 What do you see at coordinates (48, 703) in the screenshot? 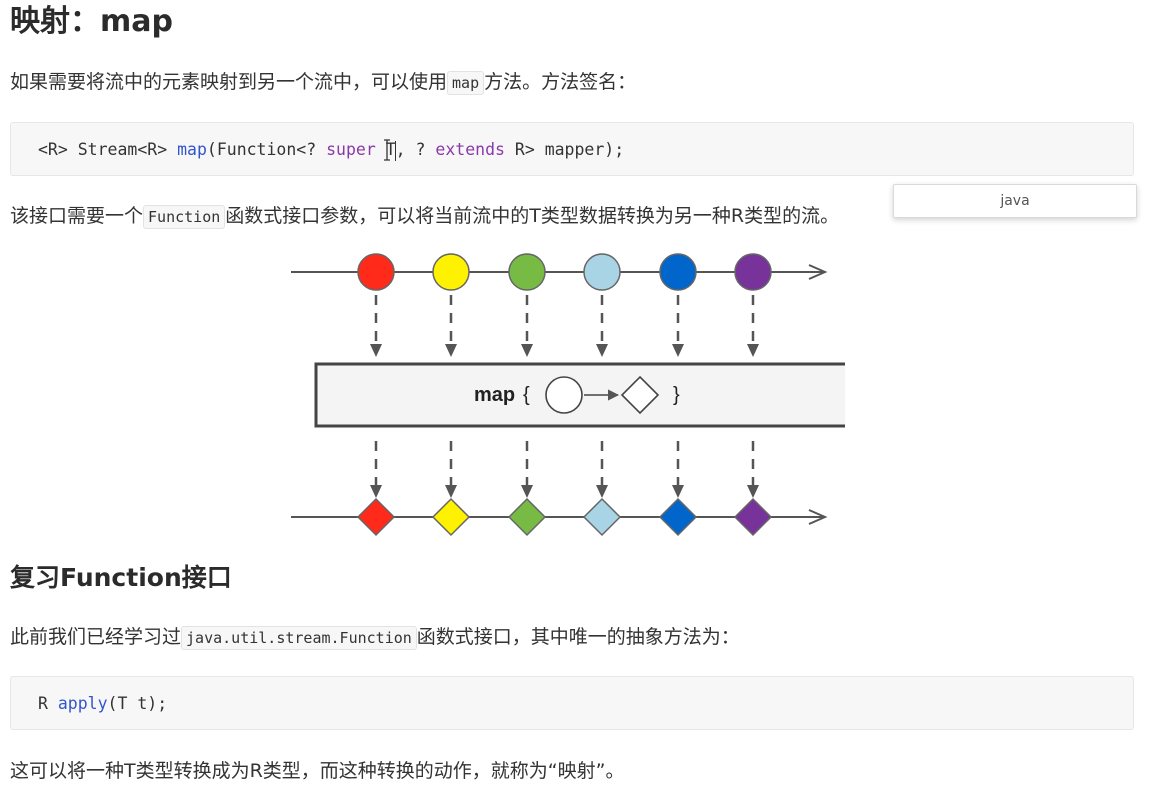
I see `code-token: R` at bounding box center [48, 703].